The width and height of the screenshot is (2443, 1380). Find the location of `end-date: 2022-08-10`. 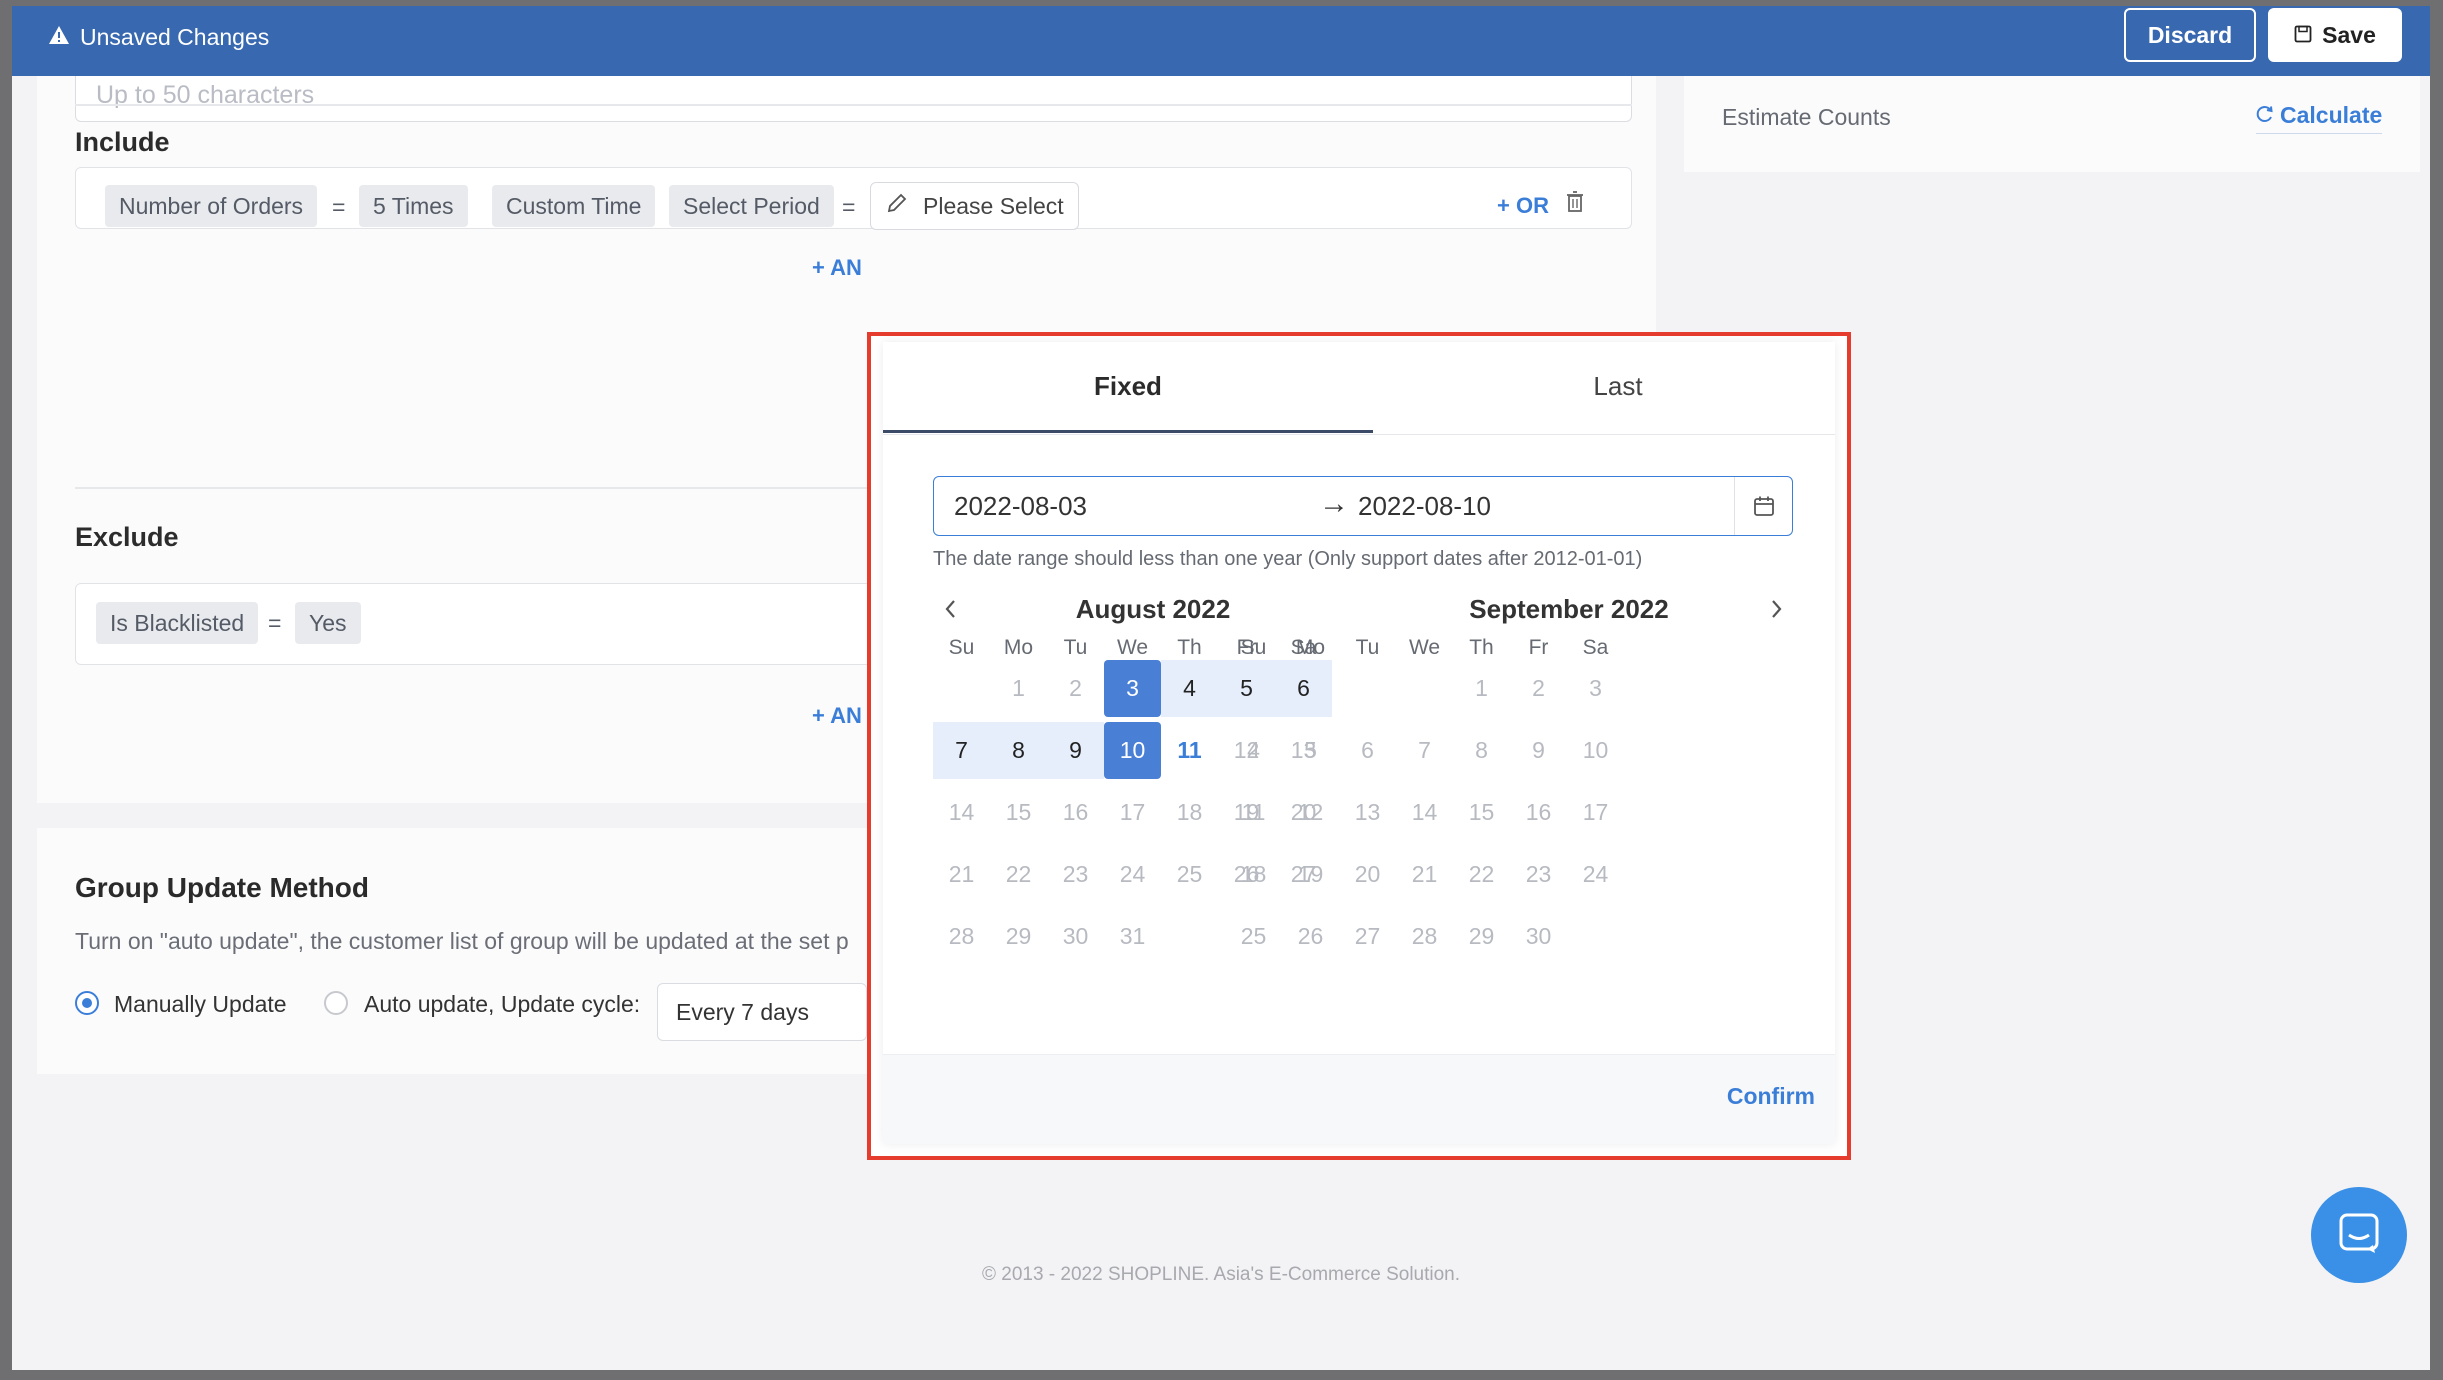

end-date: 2022-08-10 is located at coordinates (1424, 506).